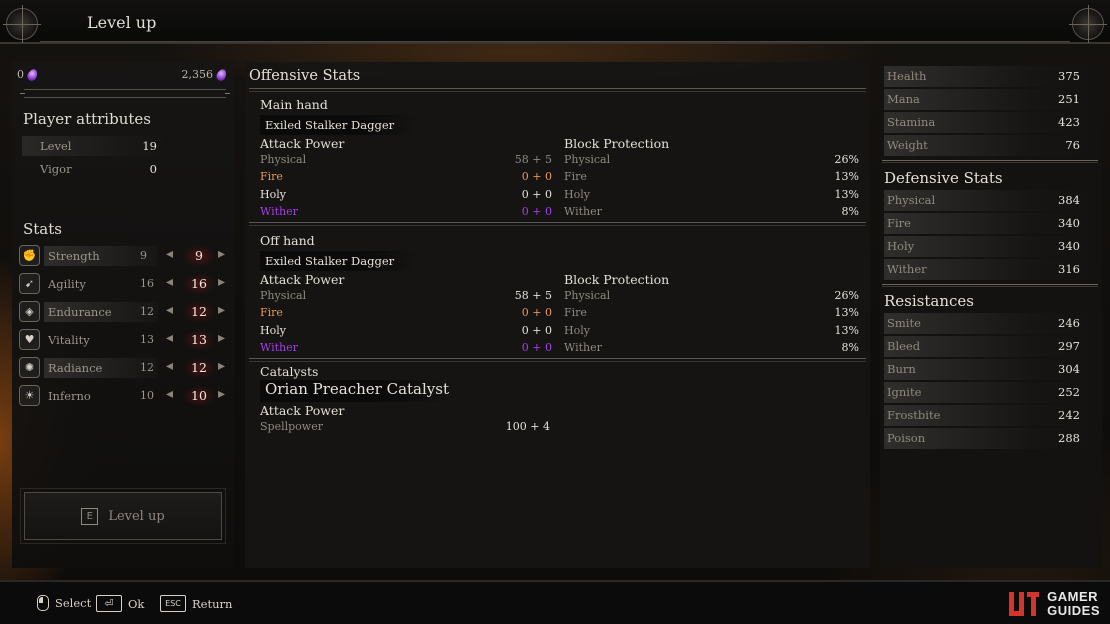 The height and width of the screenshot is (624, 1110). What do you see at coordinates (67, 284) in the screenshot?
I see `stat-label: Agility` at bounding box center [67, 284].